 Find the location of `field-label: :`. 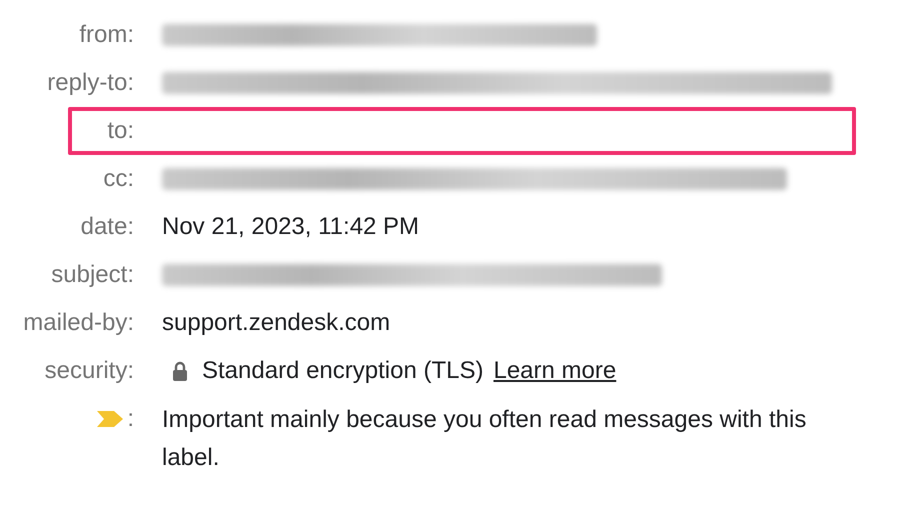

field-label: : is located at coordinates (130, 419).